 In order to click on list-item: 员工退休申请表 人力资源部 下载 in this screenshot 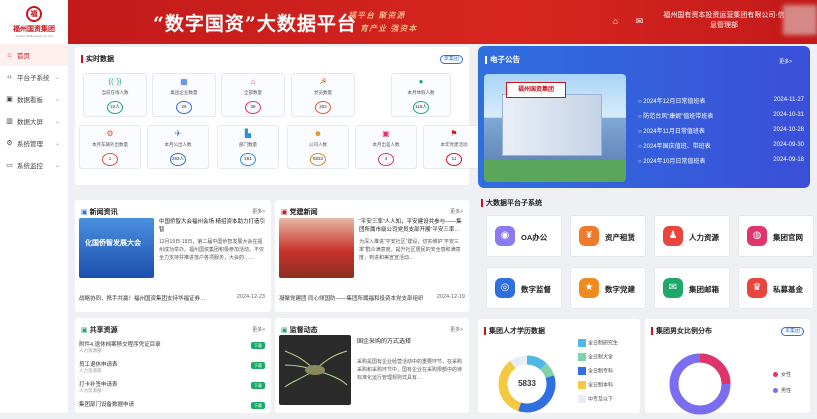, I will do `click(172, 368)`.